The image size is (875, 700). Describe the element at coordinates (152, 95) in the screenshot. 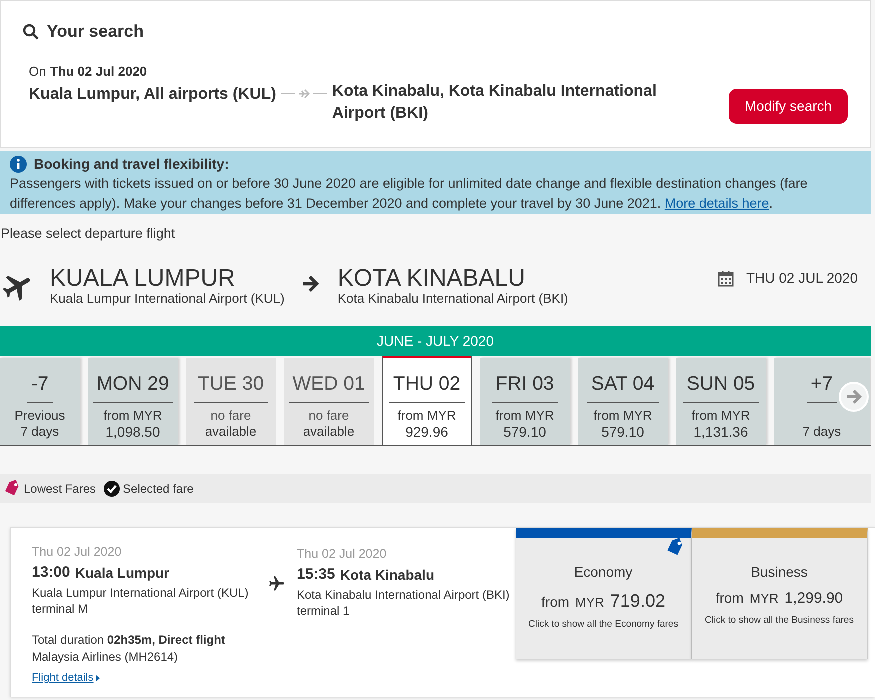

I see `origin-text: Kuala Lumpur, All airports (KUL)` at that location.